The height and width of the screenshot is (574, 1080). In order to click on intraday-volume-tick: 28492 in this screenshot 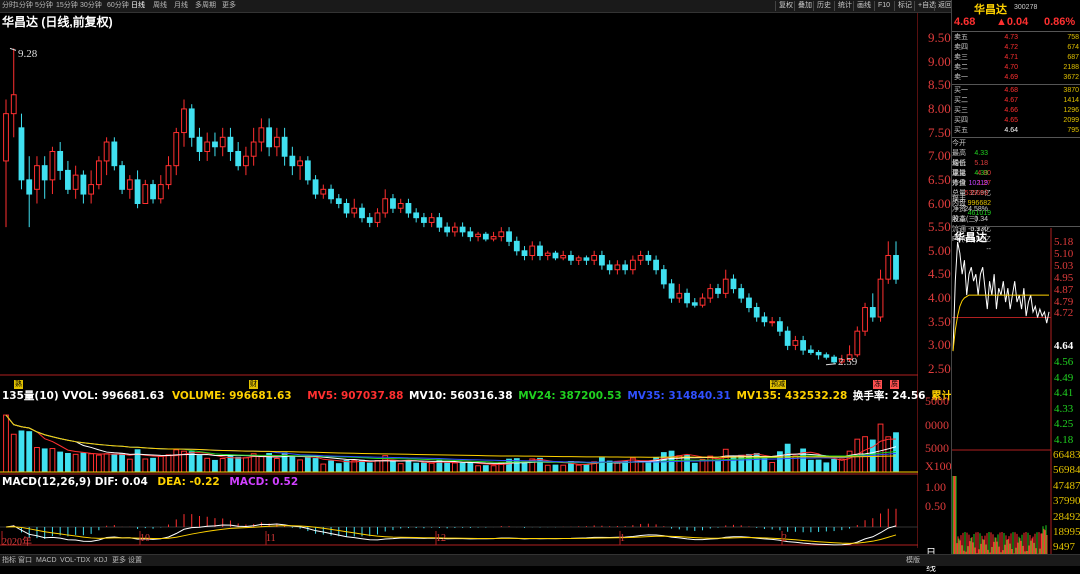, I will do `click(1066, 516)`.